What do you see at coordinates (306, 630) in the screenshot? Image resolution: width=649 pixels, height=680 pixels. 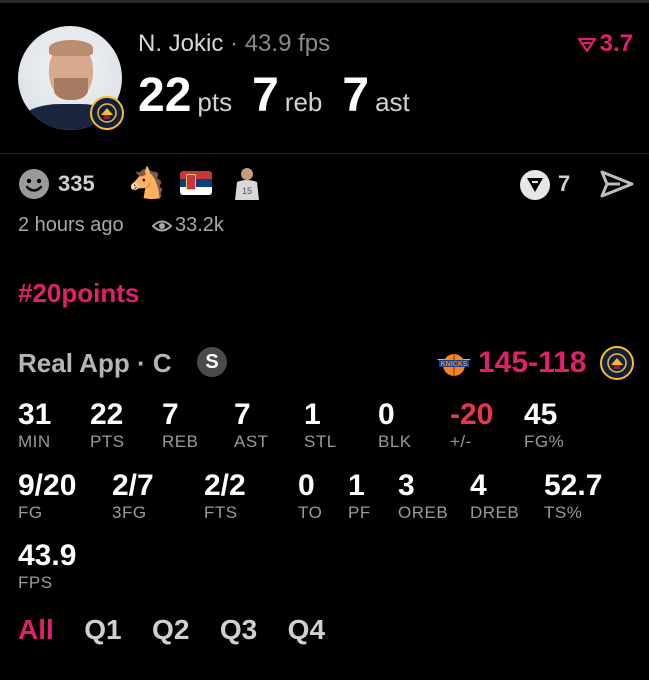 I see `tab-q4: Q4` at bounding box center [306, 630].